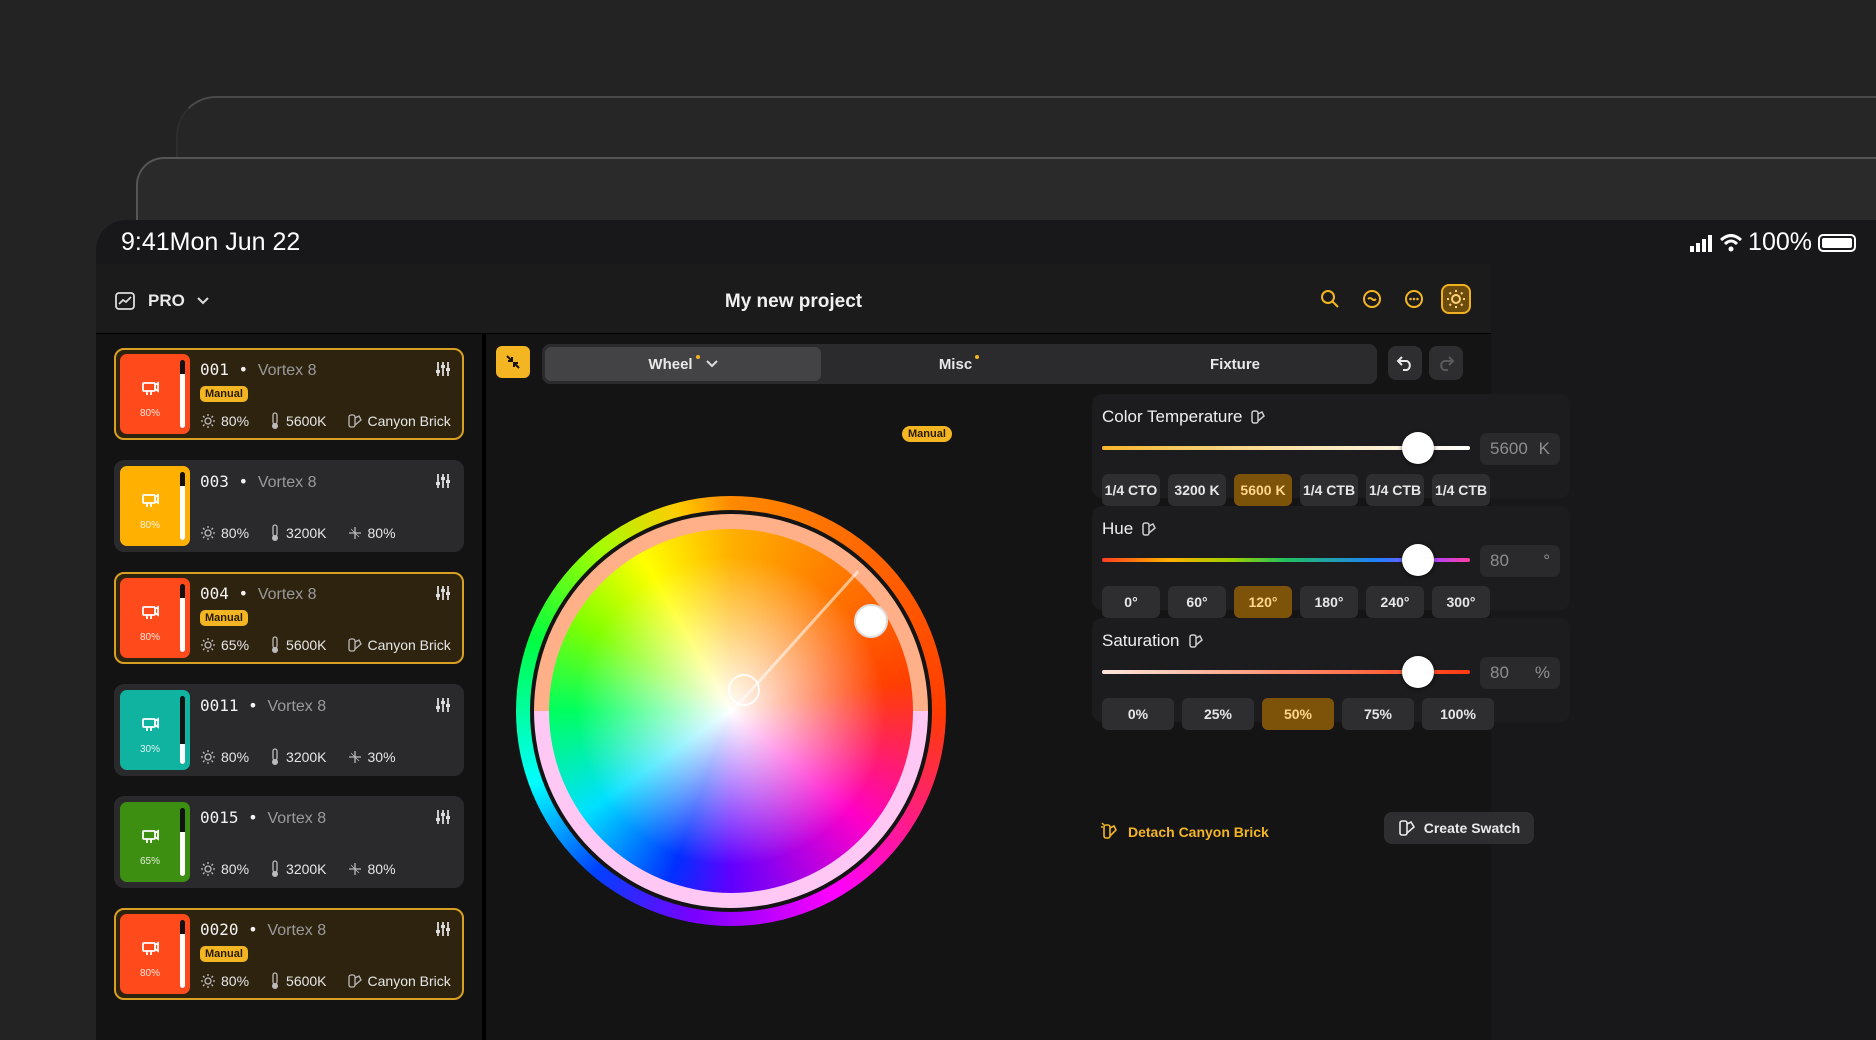 The height and width of the screenshot is (1040, 1876). Describe the element at coordinates (381, 533) in the screenshot. I see `fixture-extra: 80%` at that location.